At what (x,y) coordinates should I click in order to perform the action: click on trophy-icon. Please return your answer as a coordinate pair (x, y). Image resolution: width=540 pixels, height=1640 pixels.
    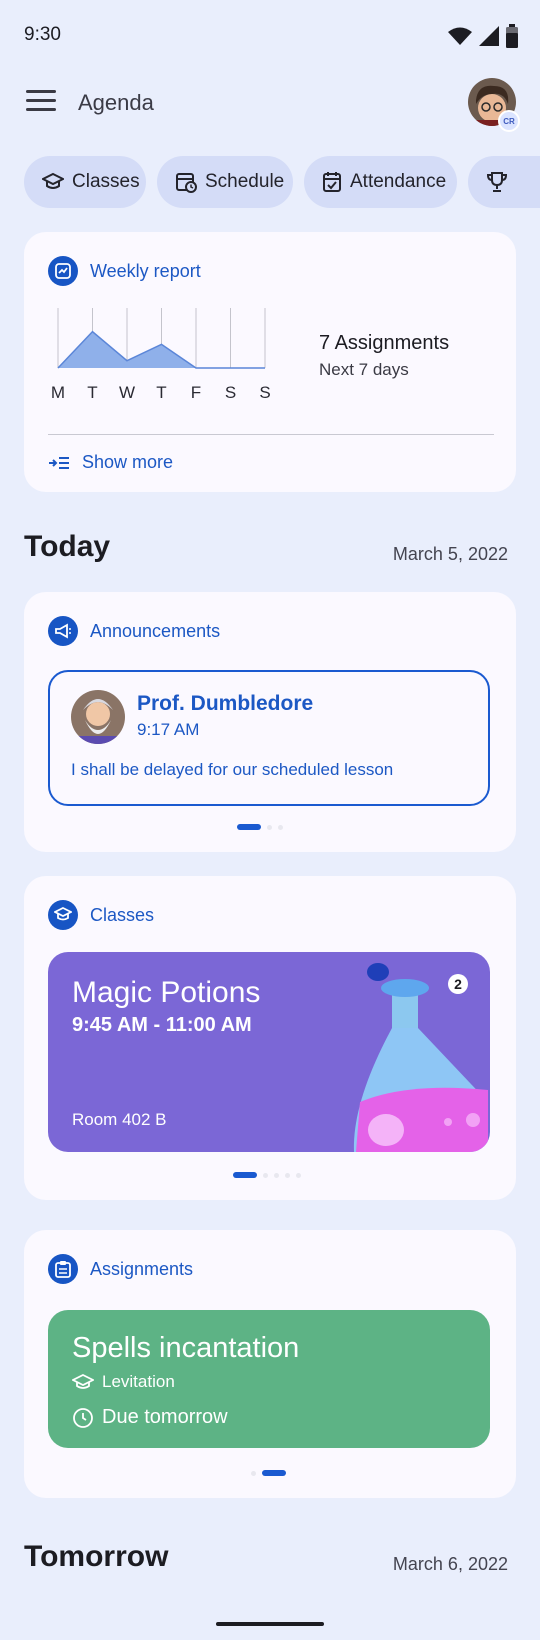
    Looking at the image, I should click on (497, 182).